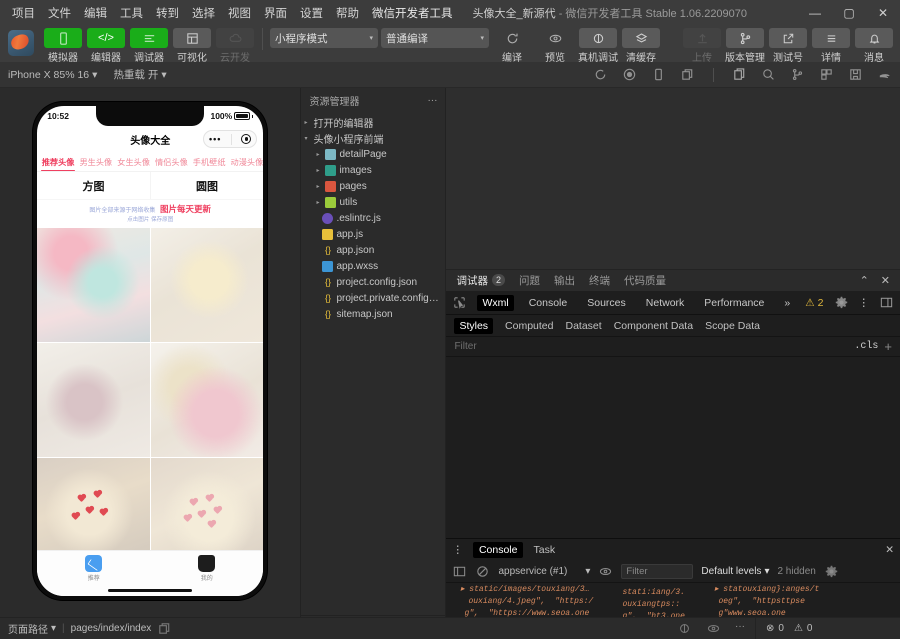 This screenshot has height=639, width=900. Describe the element at coordinates (888, 346) in the screenshot. I see `add-style-icon: +` at that location.